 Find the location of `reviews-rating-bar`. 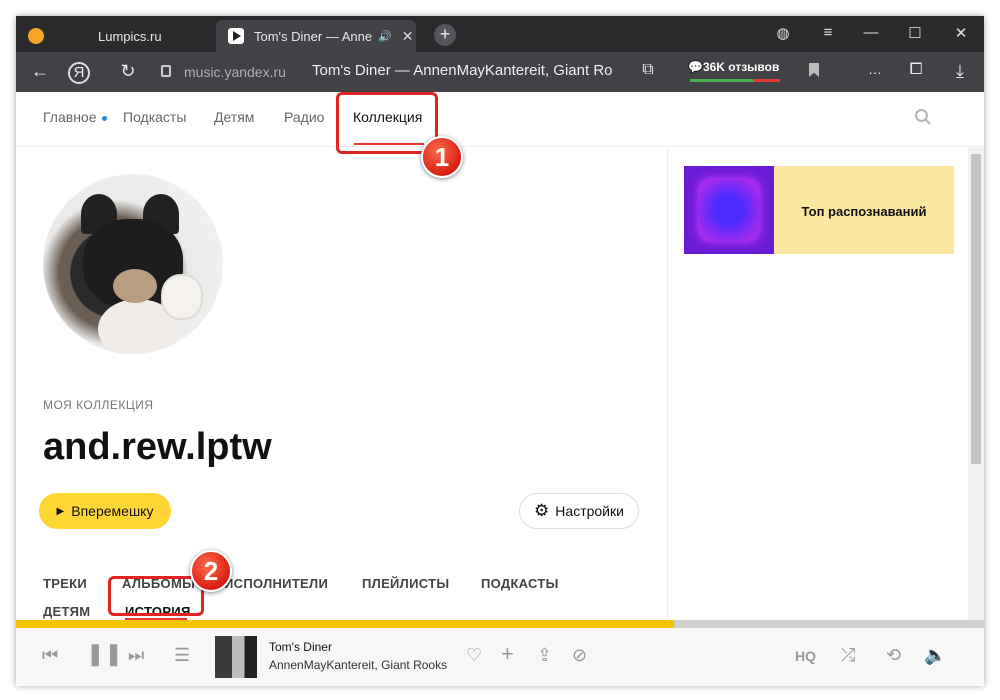

reviews-rating-bar is located at coordinates (735, 80).